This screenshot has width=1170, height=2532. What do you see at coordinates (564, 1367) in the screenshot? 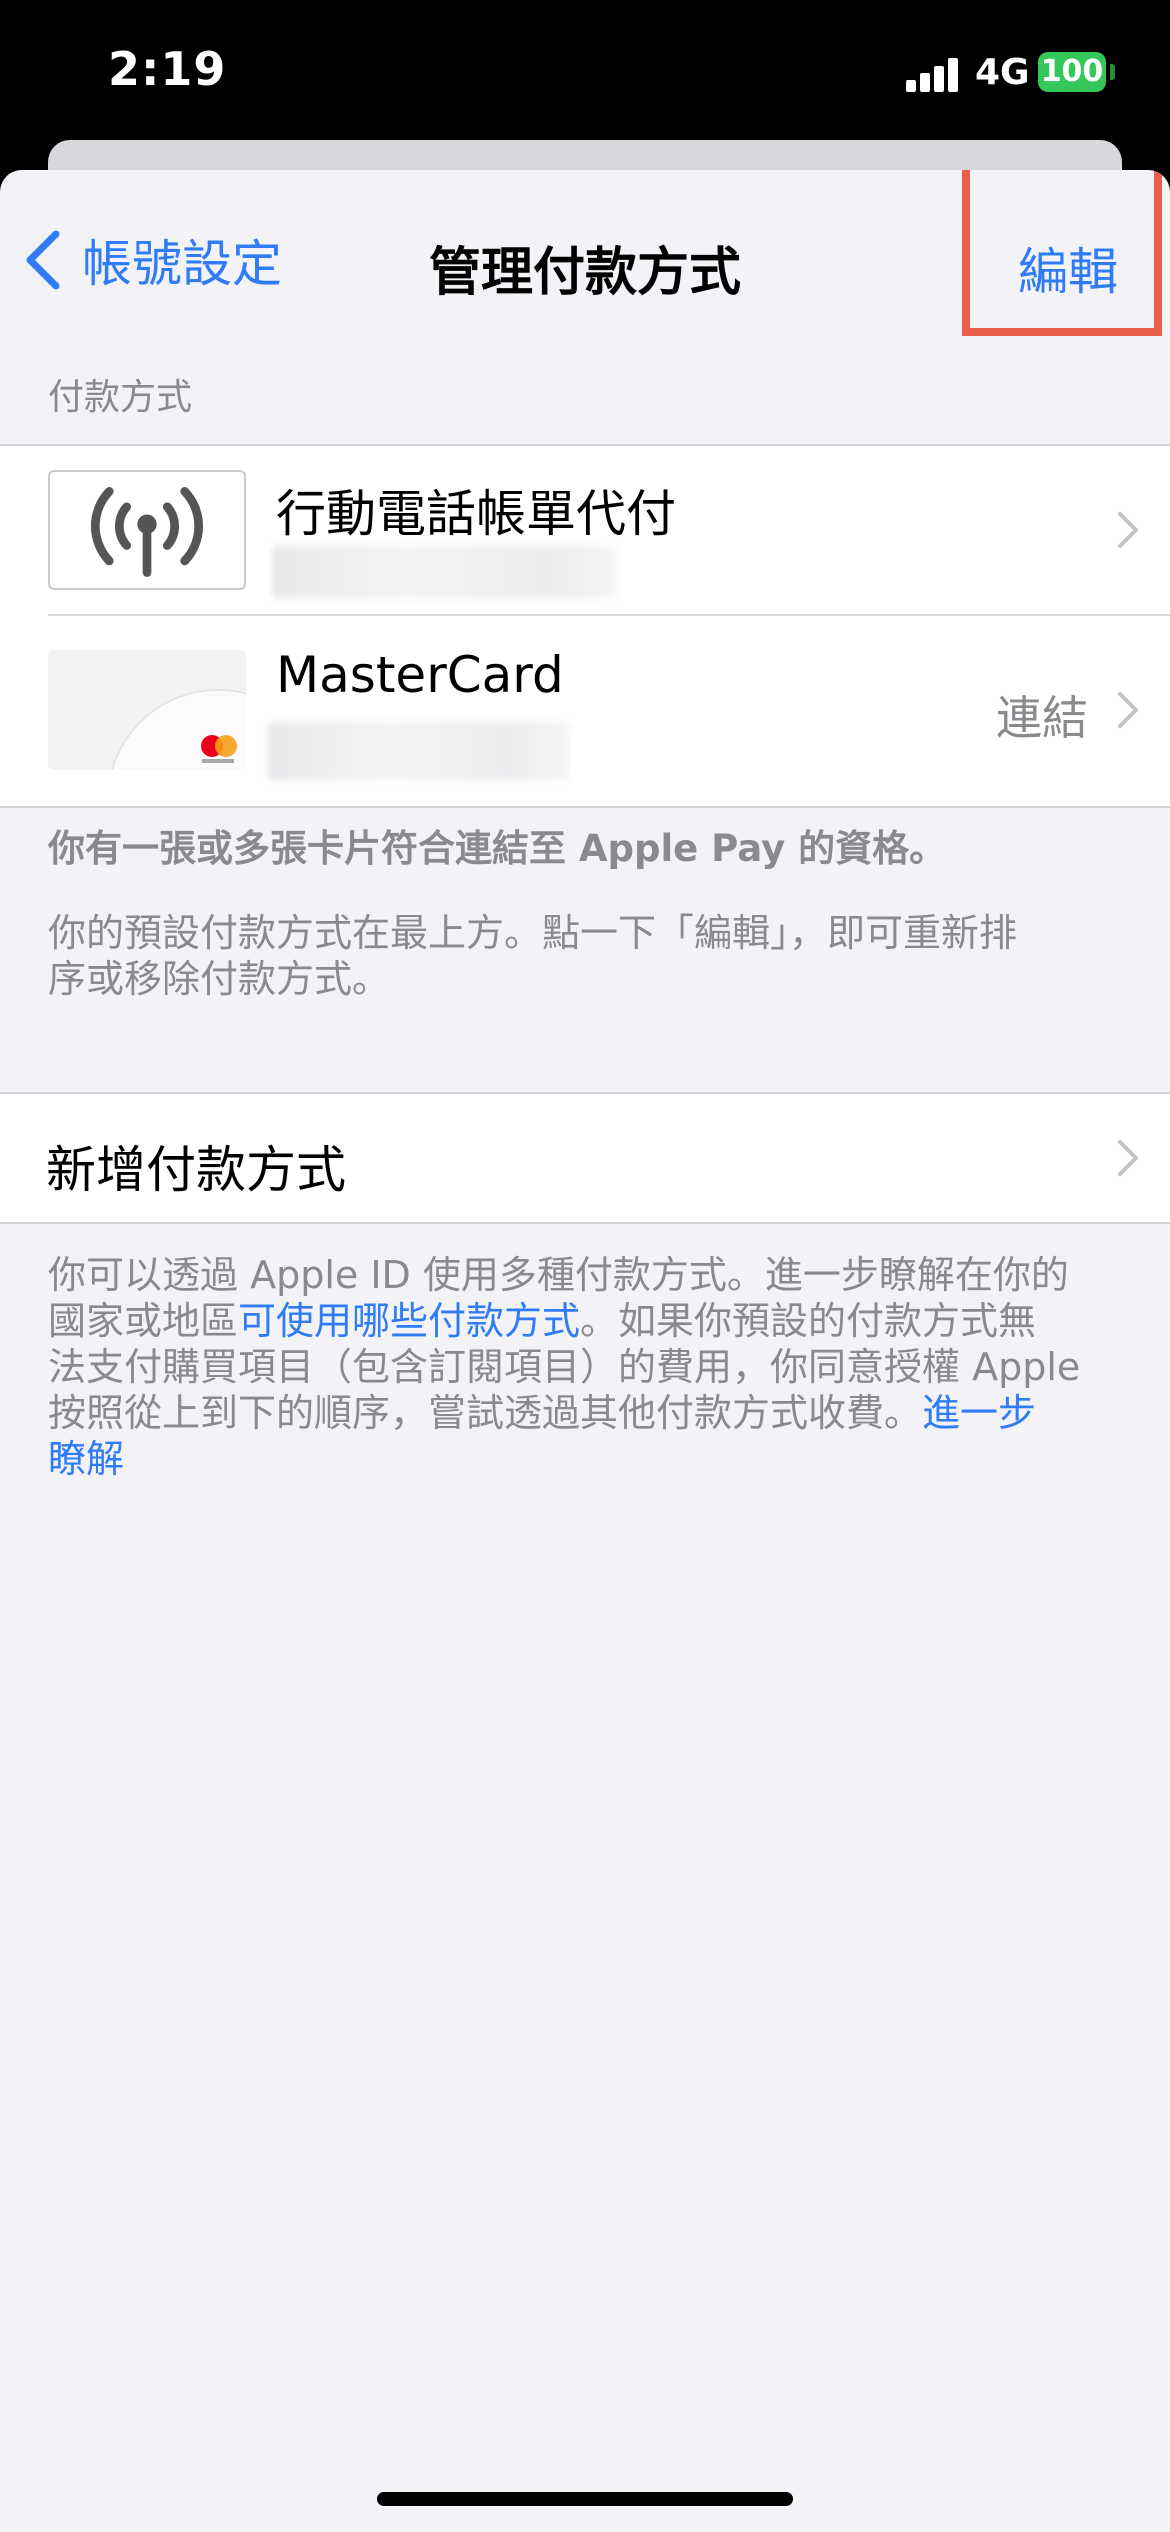
I see `info-line: 法支付購買項目（包含訂閱項目）的費用，你同意授權 Apple` at bounding box center [564, 1367].